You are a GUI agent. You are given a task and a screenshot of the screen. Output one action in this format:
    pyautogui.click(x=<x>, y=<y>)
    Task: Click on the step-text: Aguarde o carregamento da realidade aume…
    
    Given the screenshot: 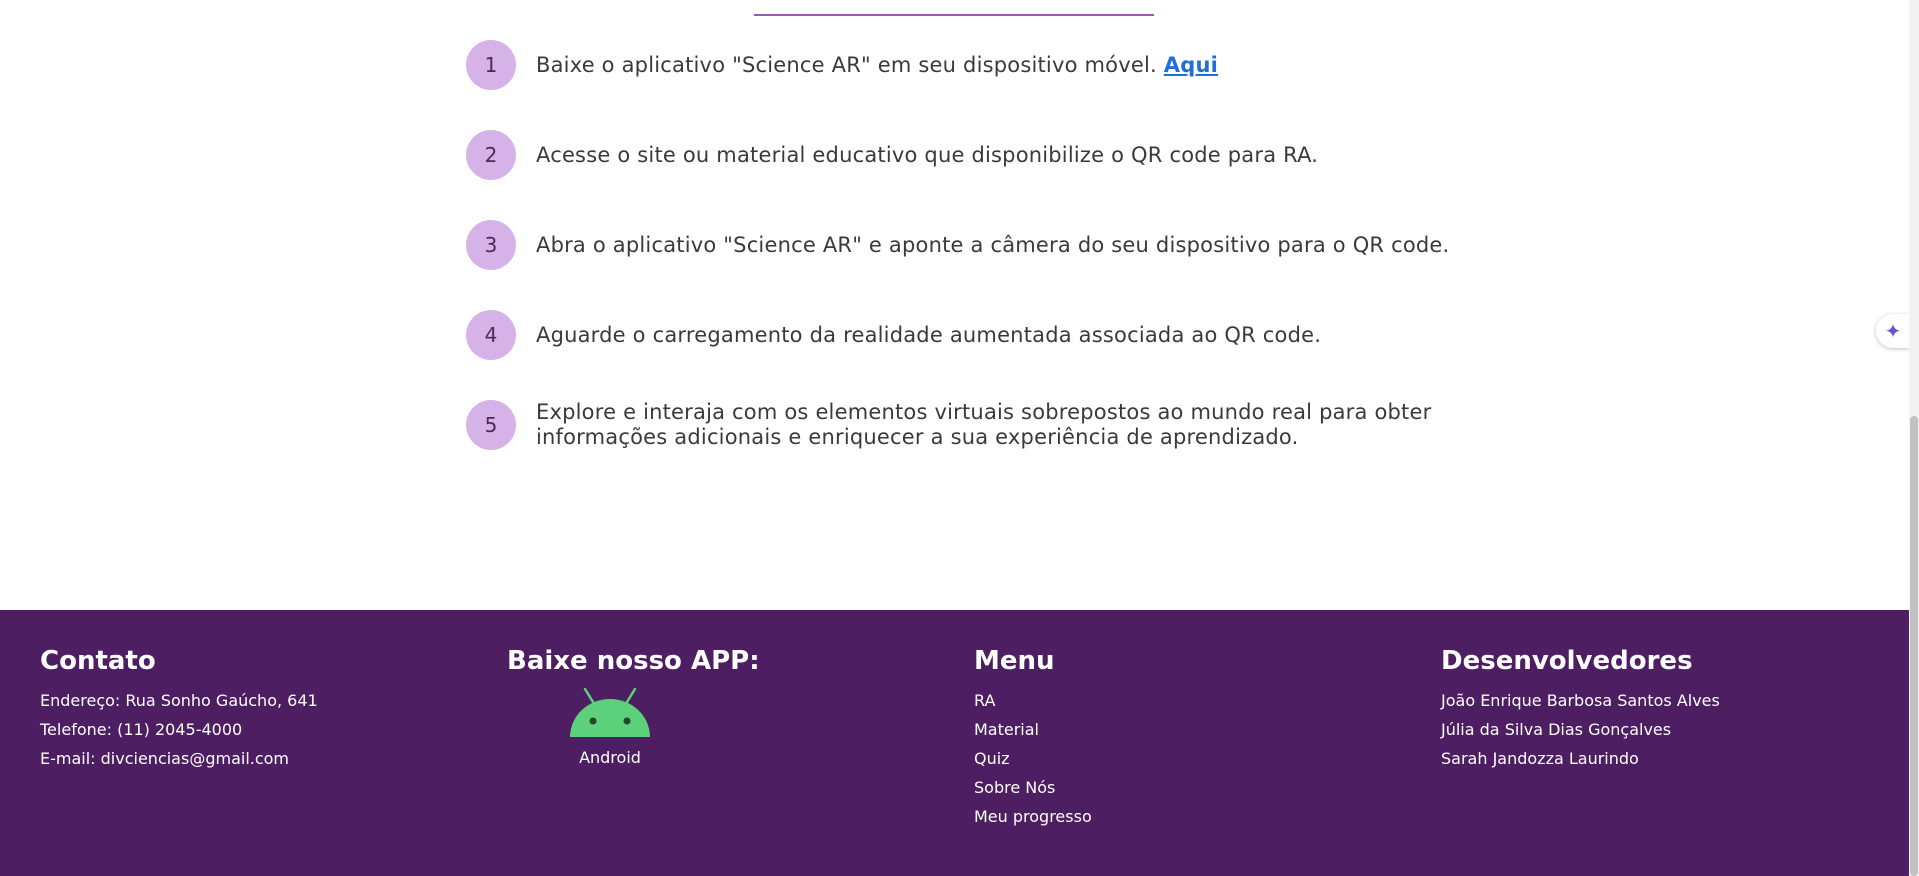 What is the action you would take?
    pyautogui.click(x=929, y=334)
    